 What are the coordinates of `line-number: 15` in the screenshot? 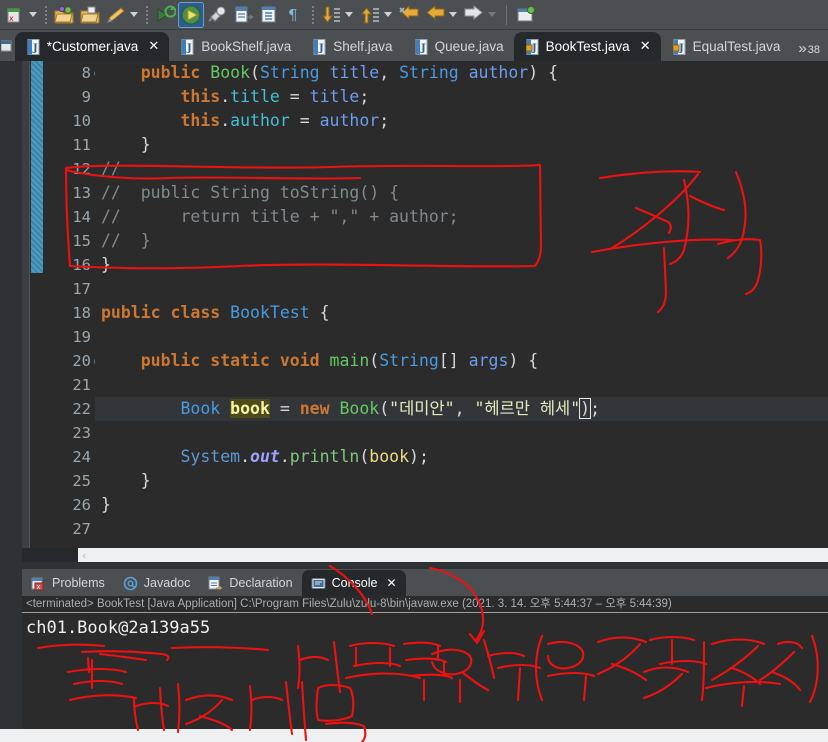 It's located at (81, 241).